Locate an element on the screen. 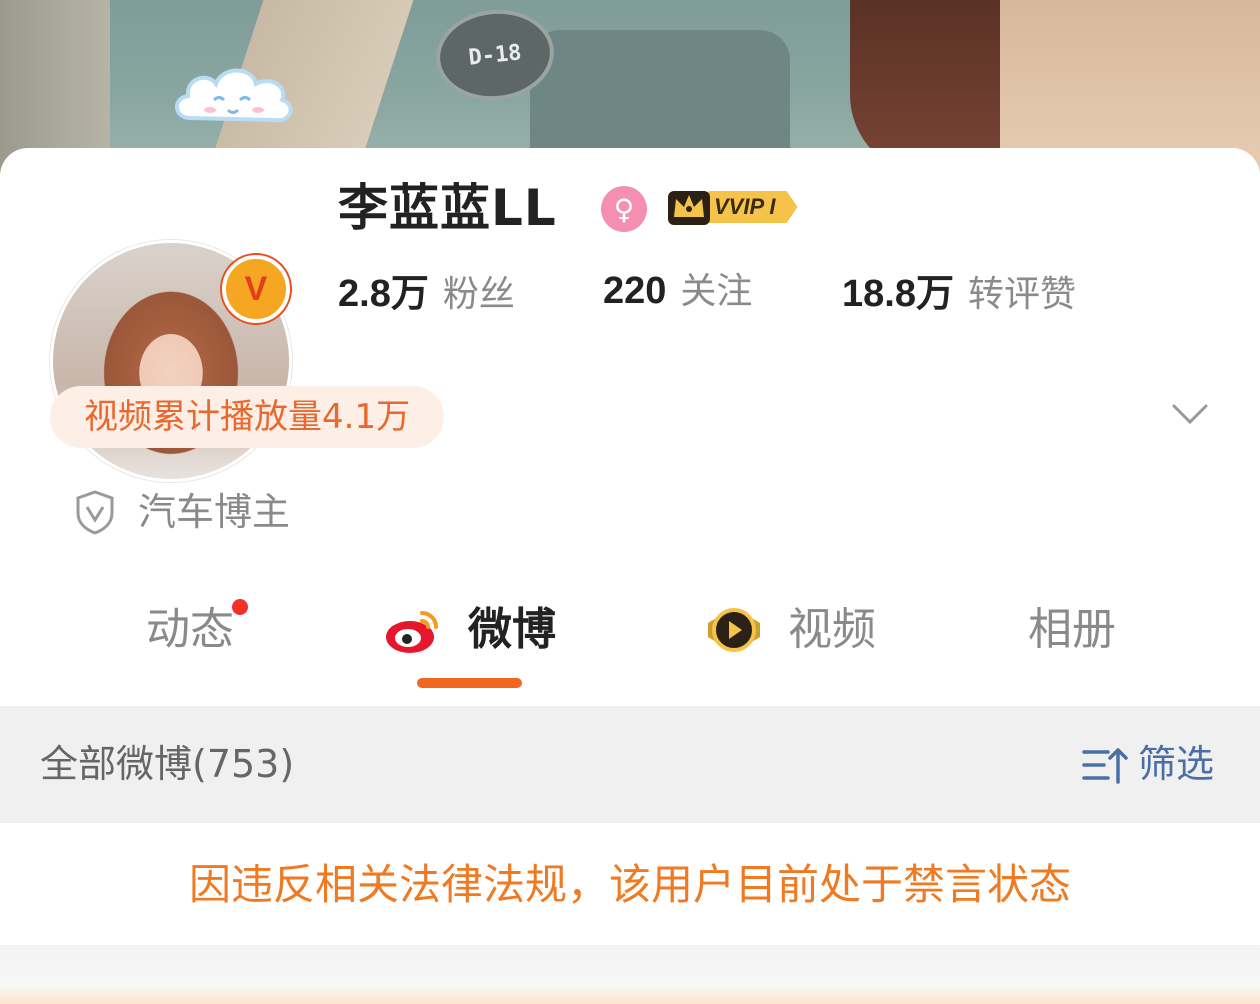 The height and width of the screenshot is (1004, 1260). crown-icon is located at coordinates (689, 208).